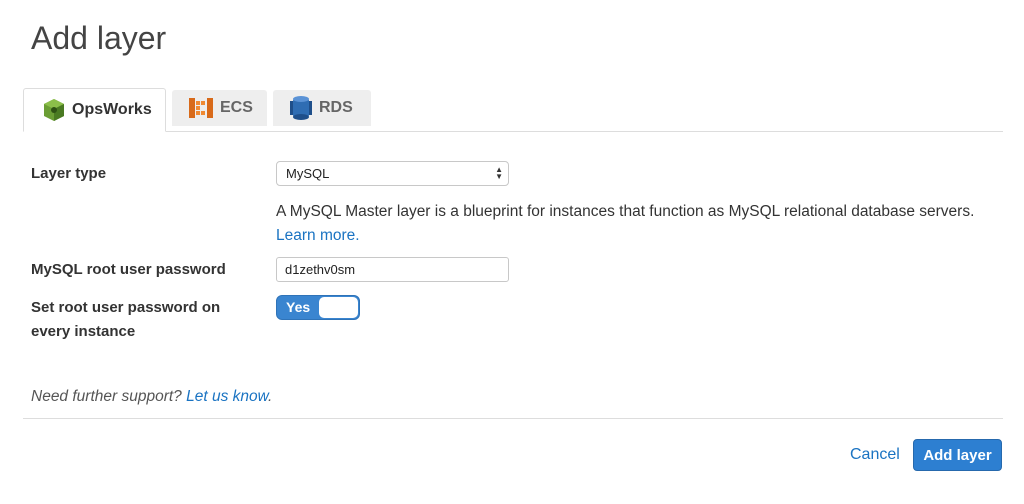  What do you see at coordinates (69, 173) in the screenshot?
I see `layer-type-label: Layer type` at bounding box center [69, 173].